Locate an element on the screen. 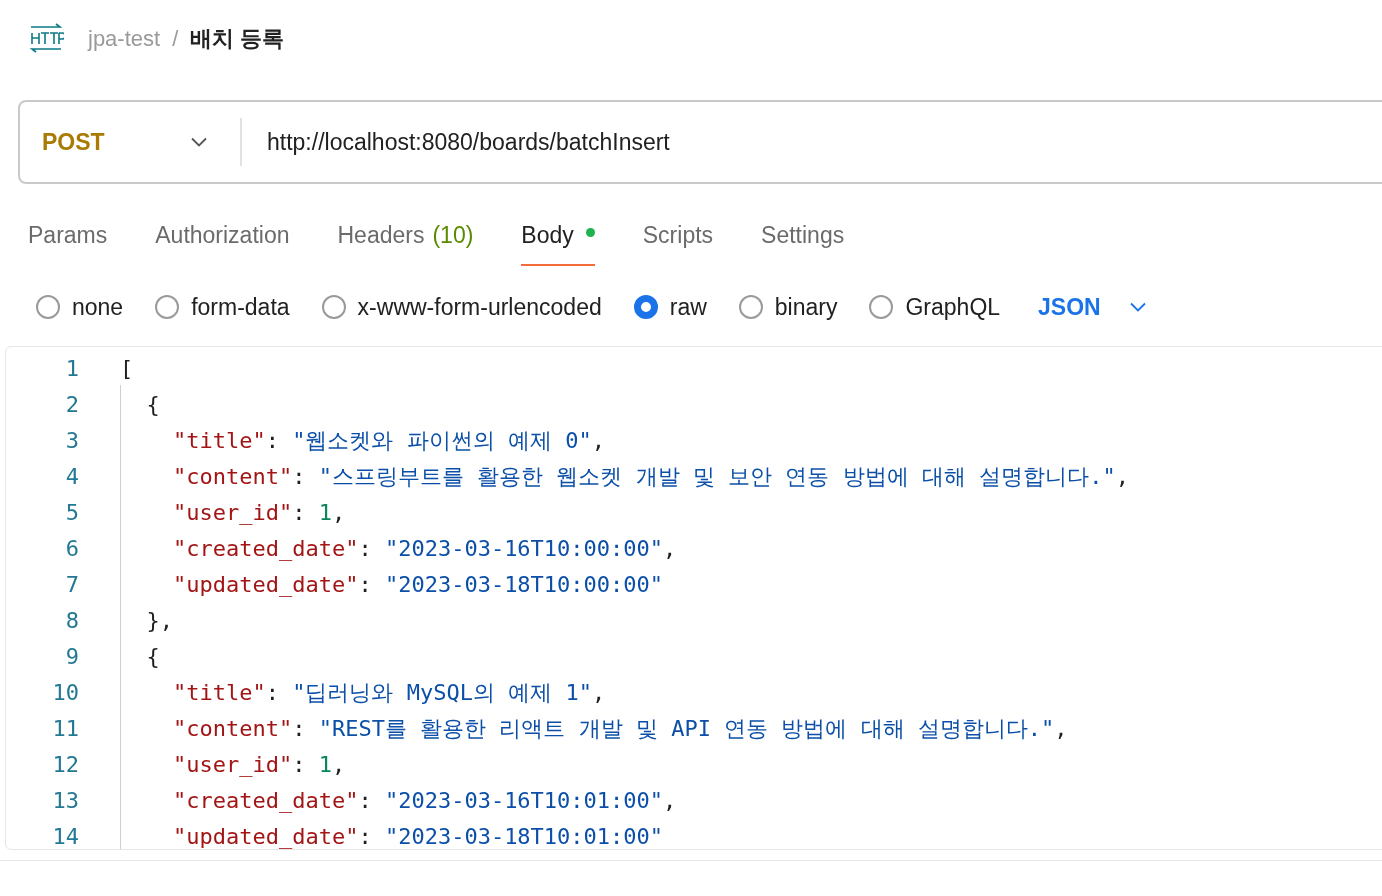  code-line: "content": "스프링부트를 활용한 웹소켓 개발 및 보안 연동 방법에 대해 설명합니다.", is located at coordinates (650, 476).